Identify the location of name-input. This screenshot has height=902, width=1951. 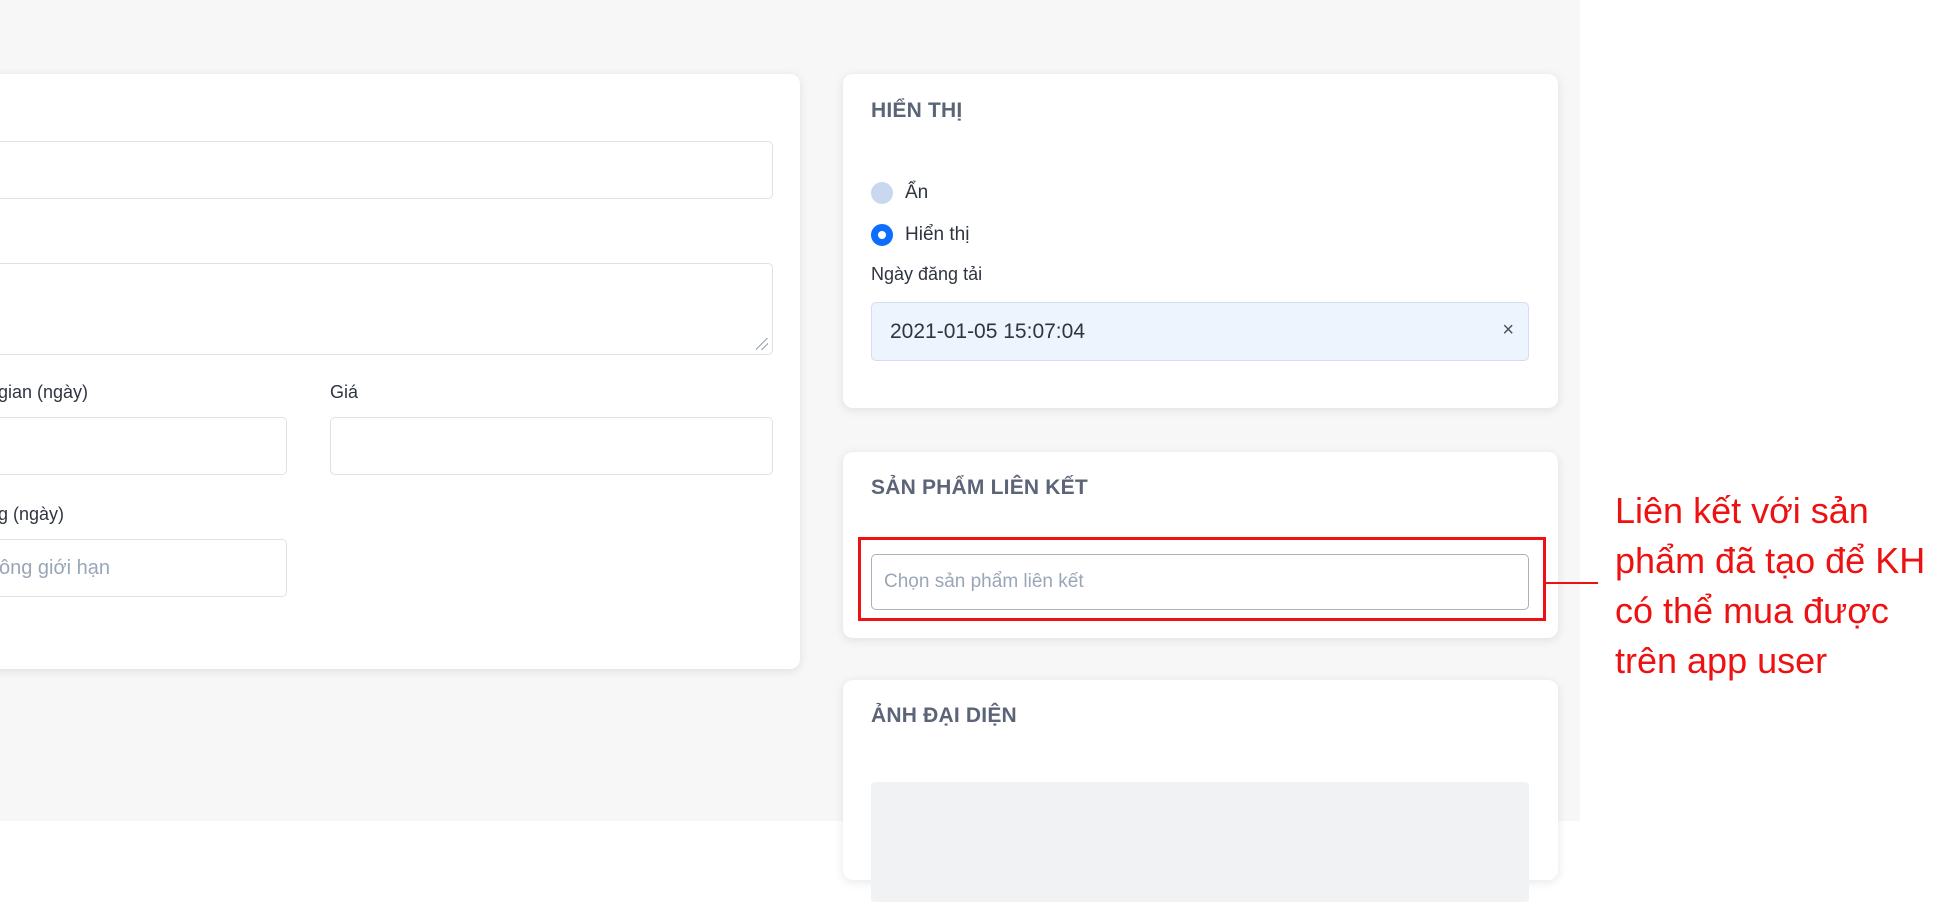
(386, 170).